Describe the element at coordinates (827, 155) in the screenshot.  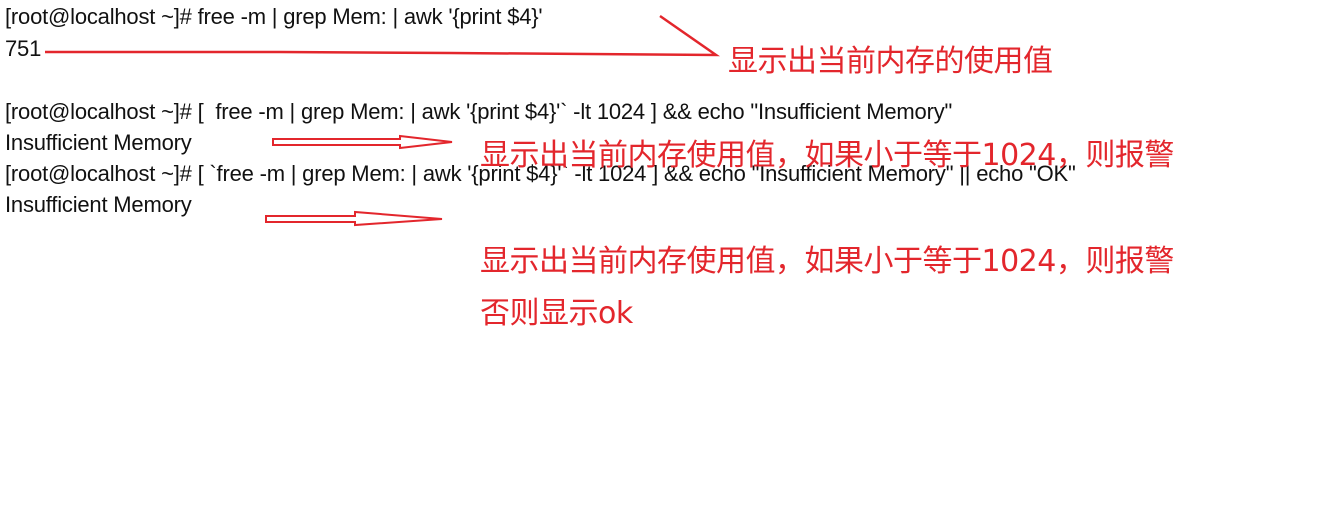
I see `annotation-alert-rule: 显示出当前内存使用值，如果小于等于1024，则报警` at that location.